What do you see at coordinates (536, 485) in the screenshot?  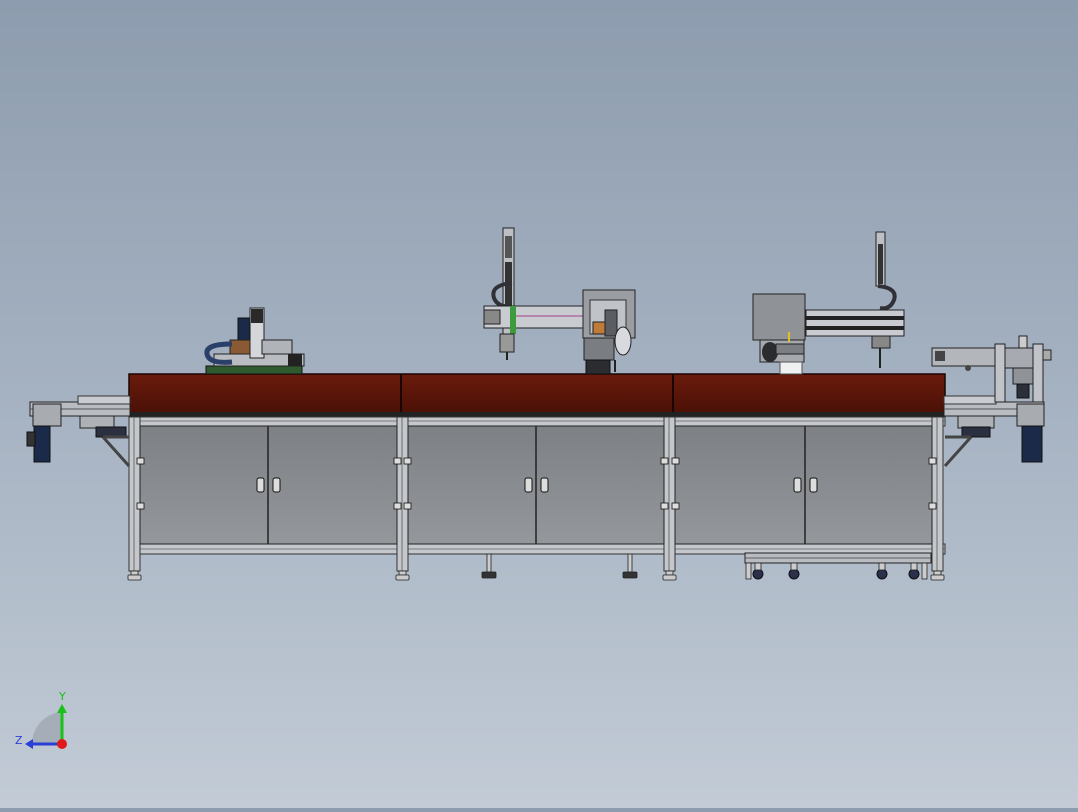 I see `cabinet-middle` at bounding box center [536, 485].